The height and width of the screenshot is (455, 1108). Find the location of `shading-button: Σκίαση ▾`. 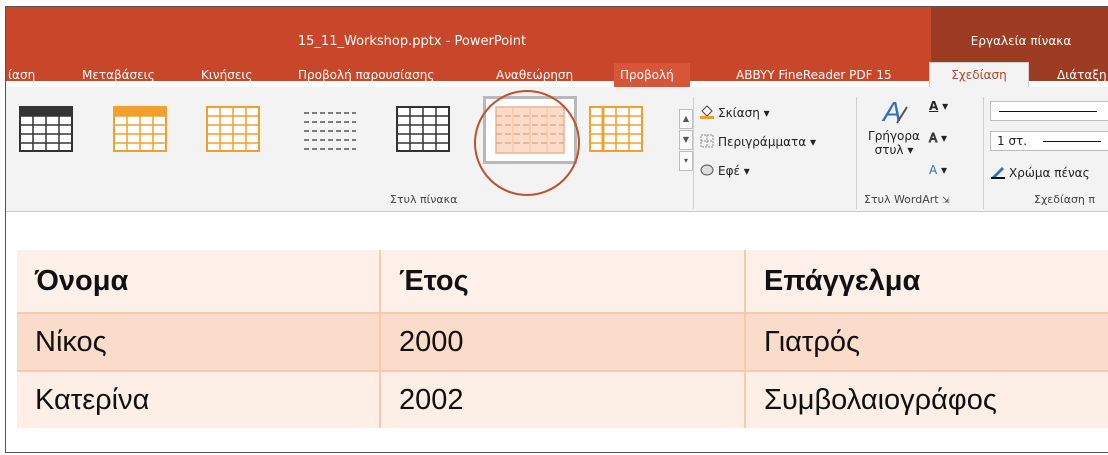

shading-button: Σκίαση ▾ is located at coordinates (734, 112).